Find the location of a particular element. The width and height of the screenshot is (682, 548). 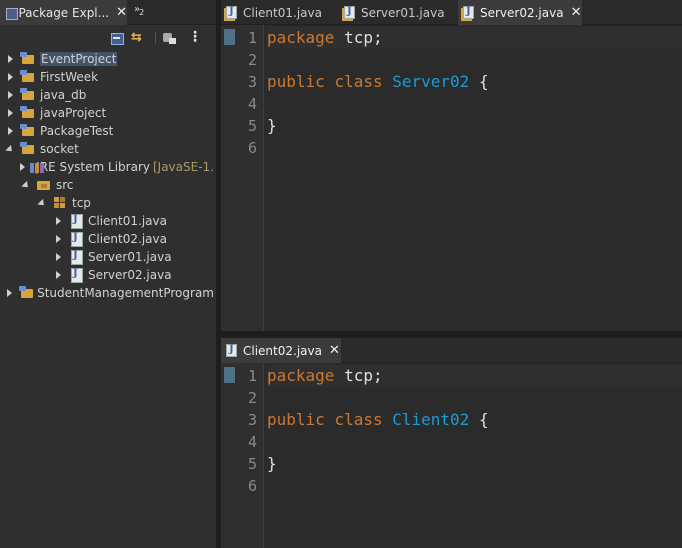

code-line: public class Server02 { is located at coordinates (474, 82).